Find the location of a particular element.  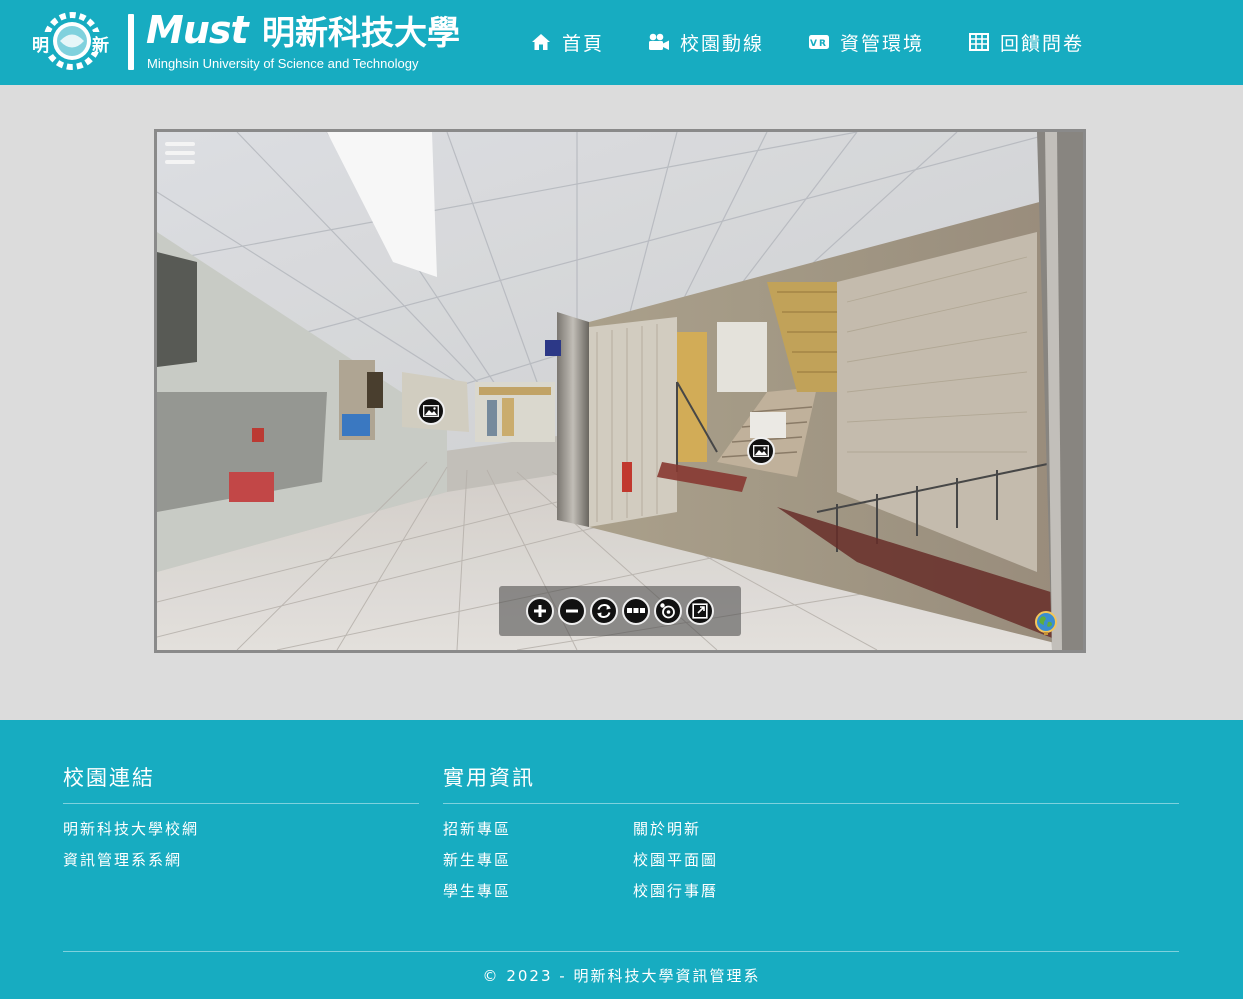

vr-icon: VR is located at coordinates (819, 42).